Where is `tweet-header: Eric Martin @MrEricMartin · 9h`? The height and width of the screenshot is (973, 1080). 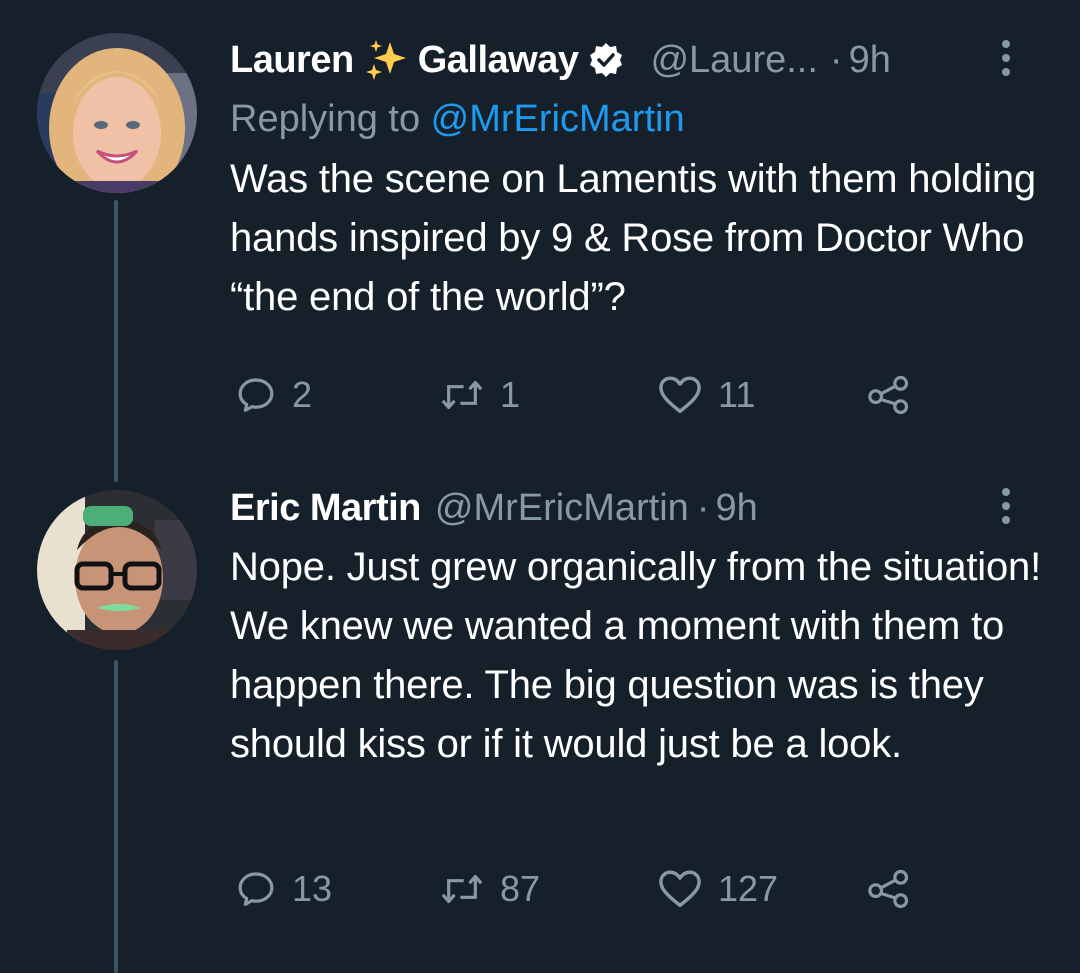 tweet-header: Eric Martin @MrEricMartin · 9h is located at coordinates (640, 508).